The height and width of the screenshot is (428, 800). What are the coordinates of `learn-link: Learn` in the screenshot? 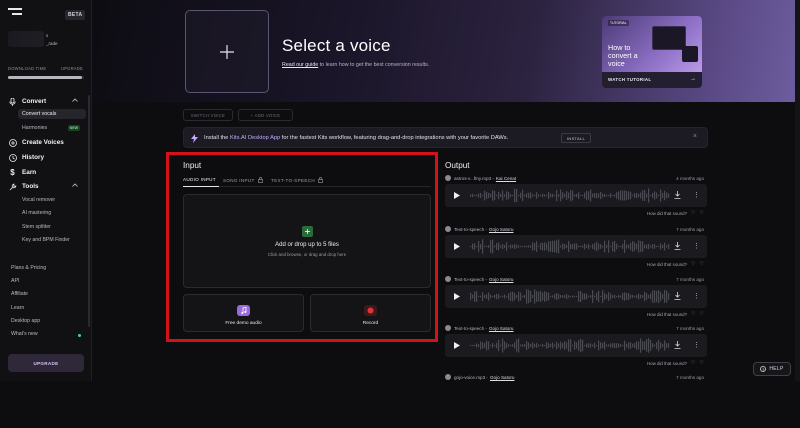 It's located at (17, 308).